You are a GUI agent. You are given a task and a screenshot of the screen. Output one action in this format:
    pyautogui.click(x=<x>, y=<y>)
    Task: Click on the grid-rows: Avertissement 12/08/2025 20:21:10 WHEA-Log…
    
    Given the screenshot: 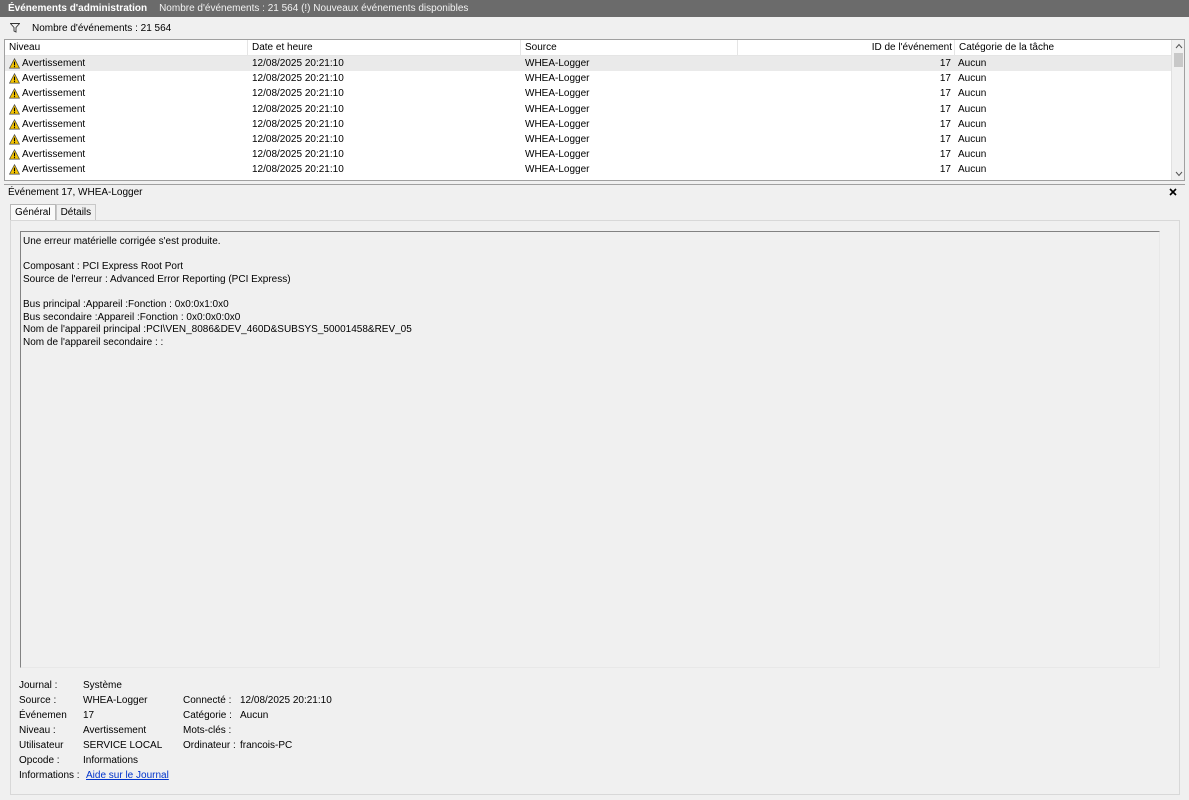 What is the action you would take?
    pyautogui.click(x=588, y=117)
    